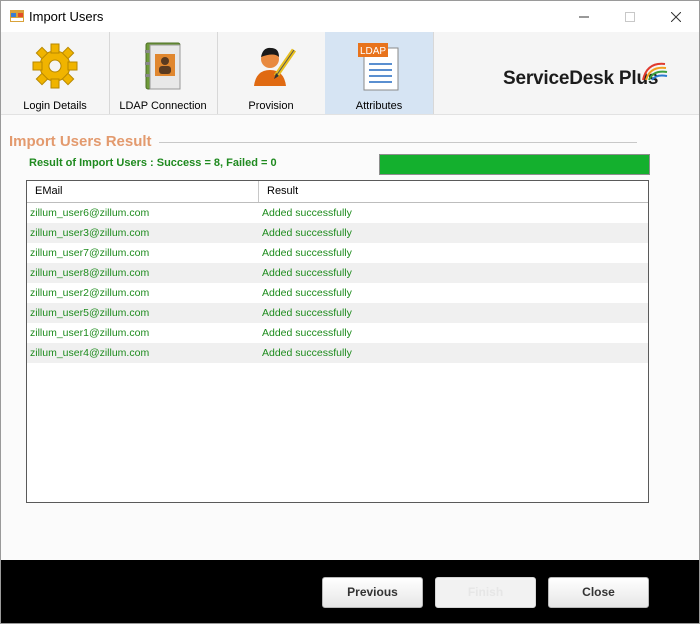  Describe the element at coordinates (17, 16) in the screenshot. I see `app-icon` at that location.